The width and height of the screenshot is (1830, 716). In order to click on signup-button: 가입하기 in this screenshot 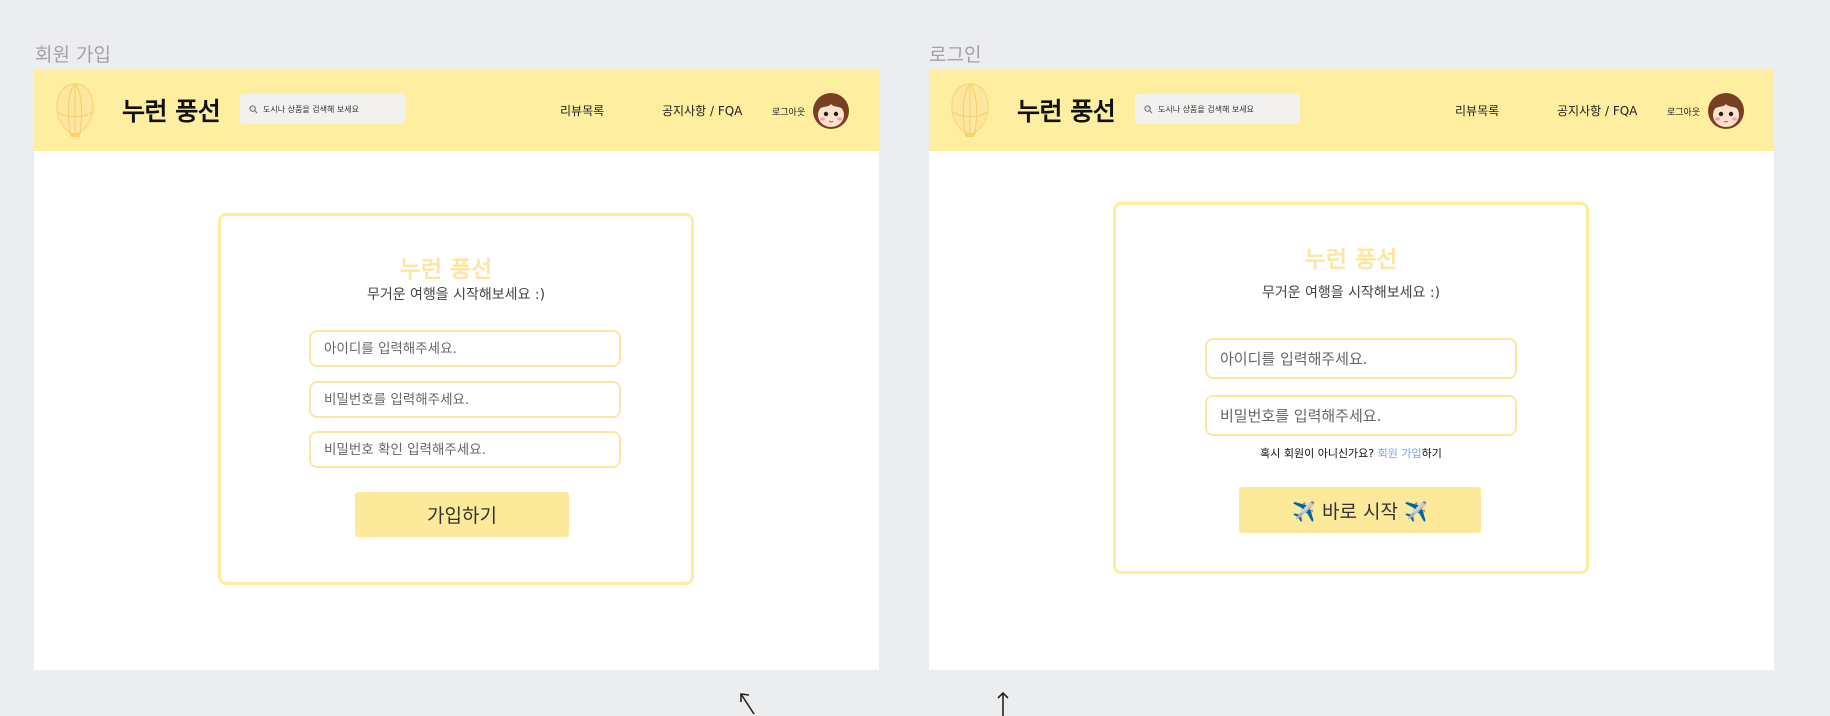, I will do `click(462, 514)`.